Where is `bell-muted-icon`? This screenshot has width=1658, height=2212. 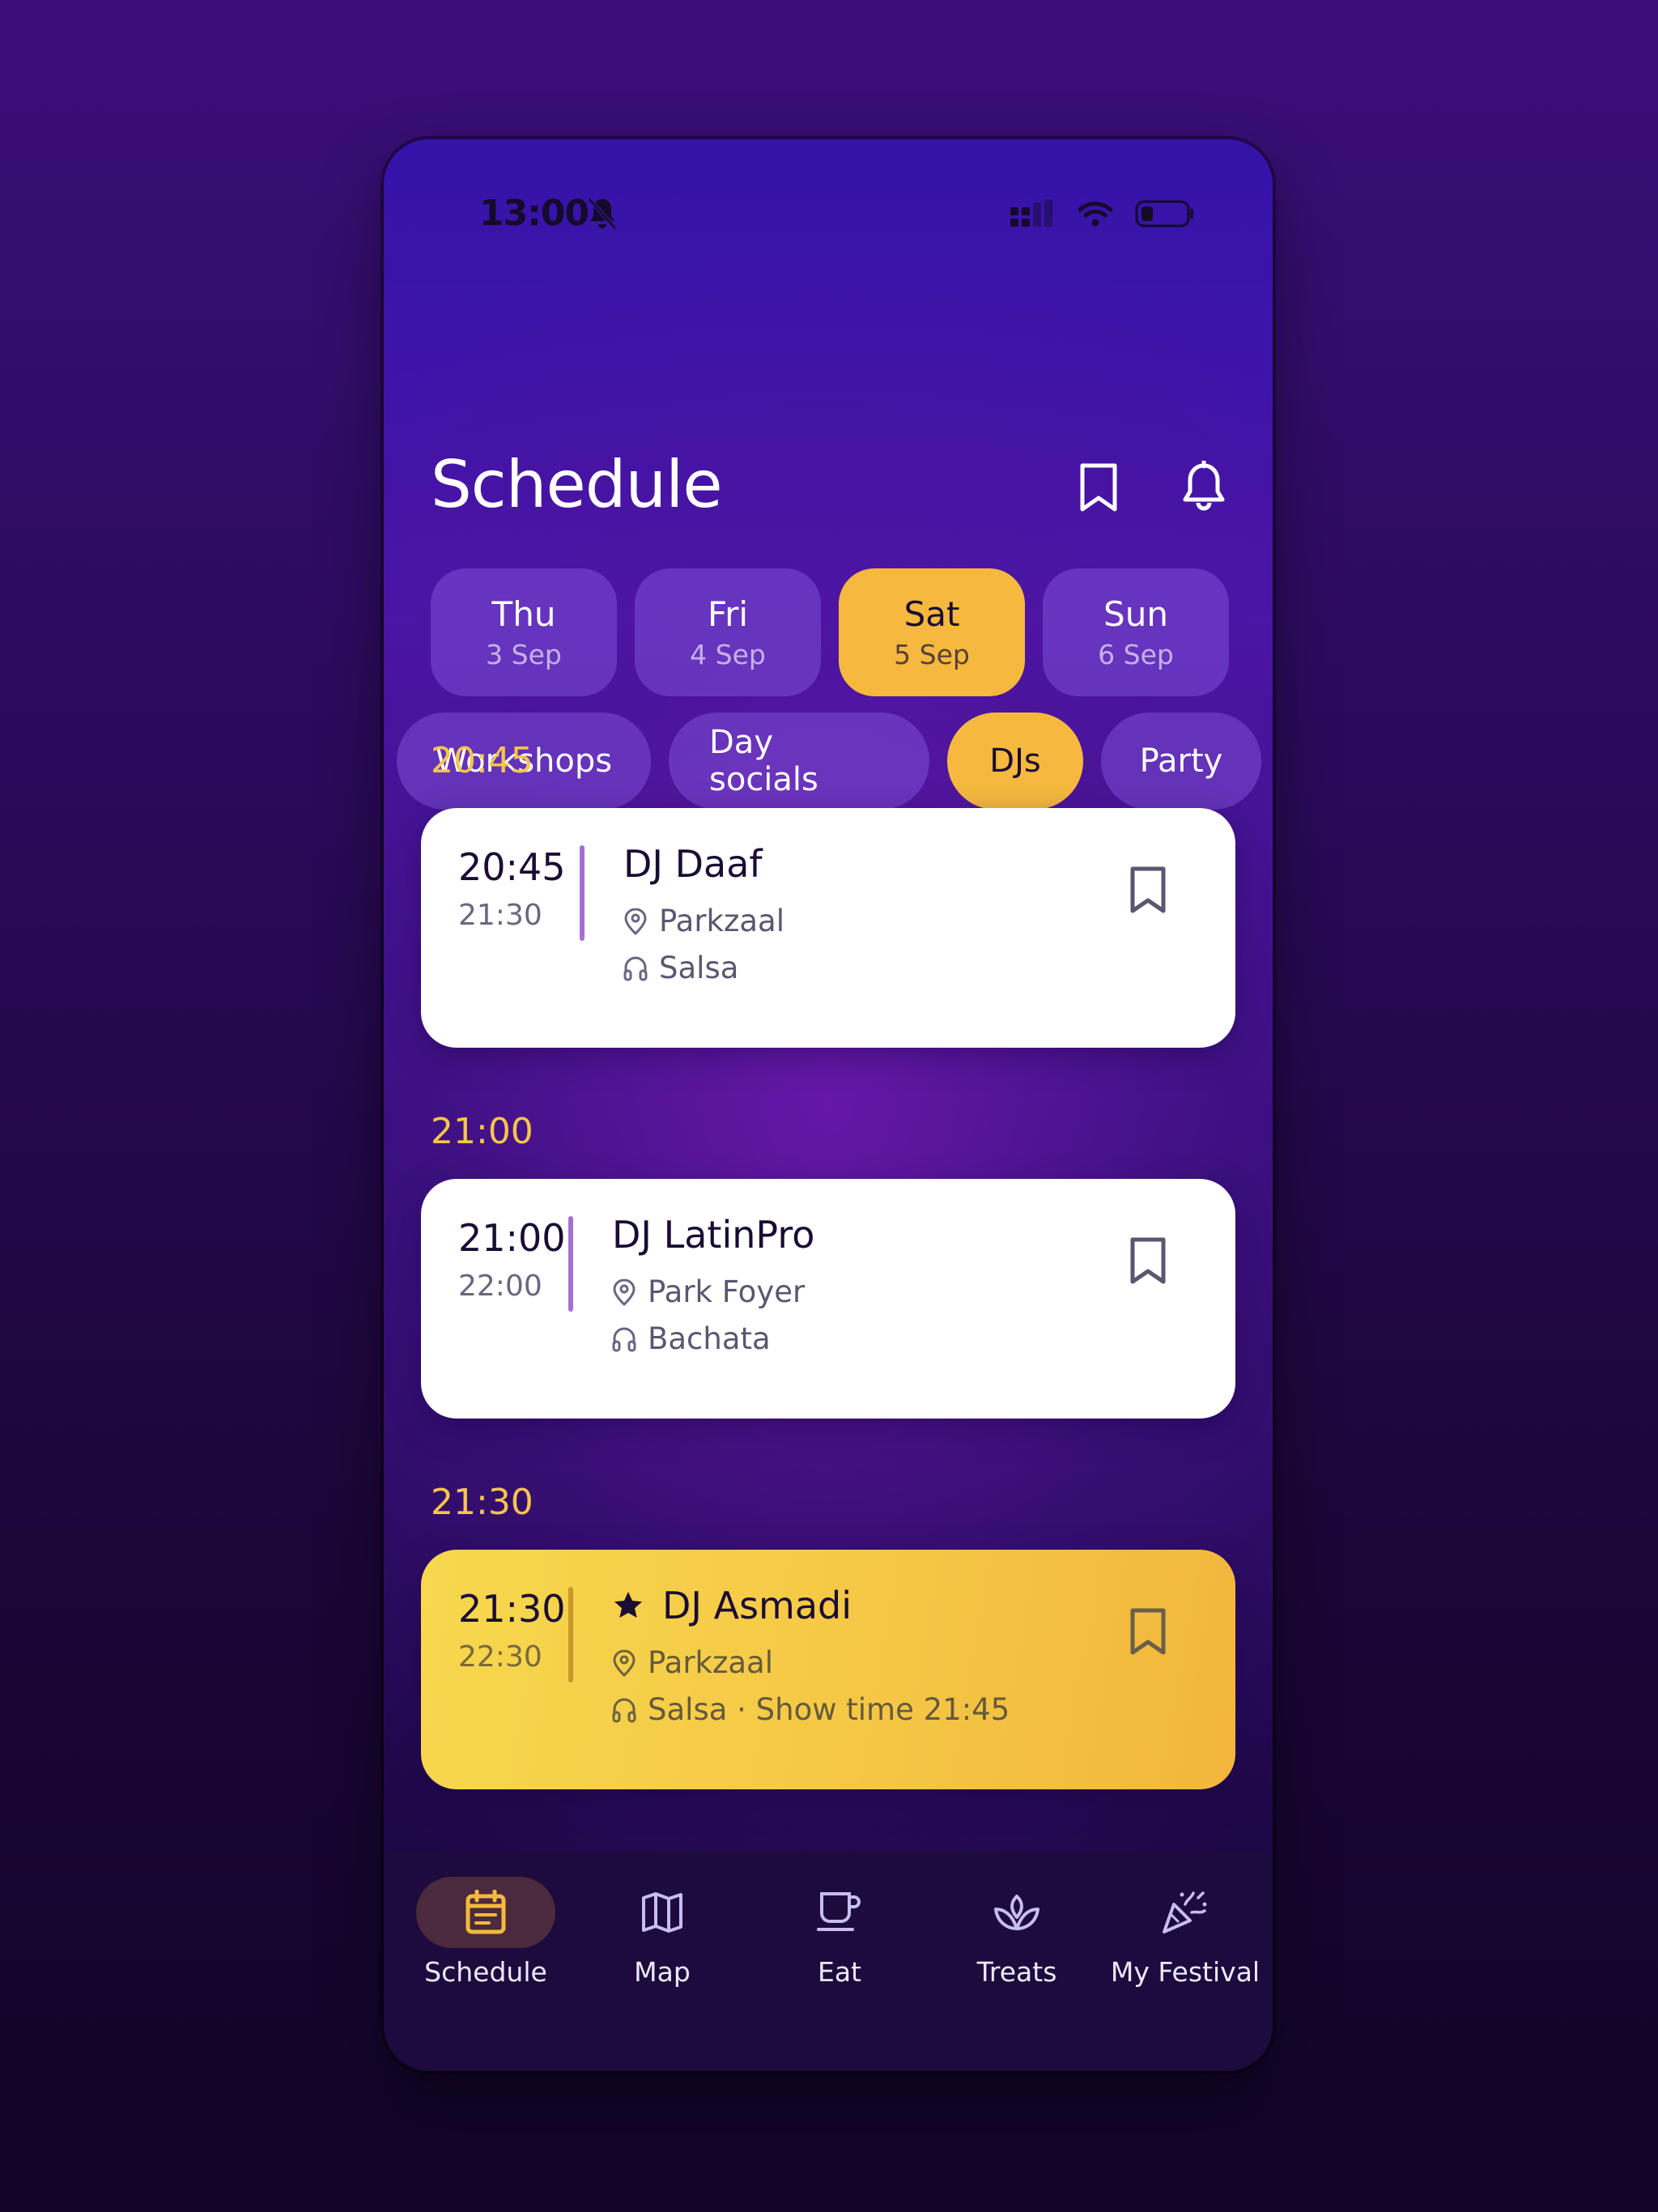
bell-muted-icon is located at coordinates (602, 214).